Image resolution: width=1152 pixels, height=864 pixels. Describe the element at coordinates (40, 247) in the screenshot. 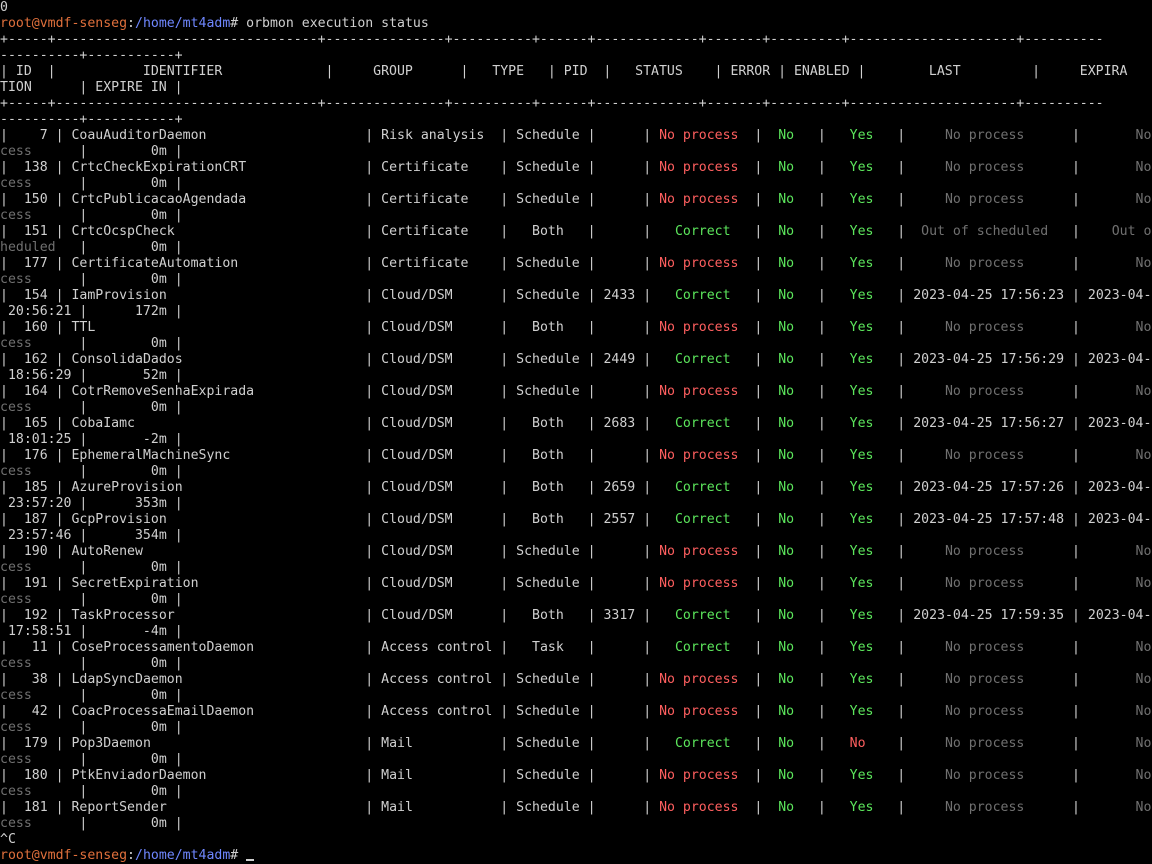

I see `cell-expiration-wrap: heduled` at that location.